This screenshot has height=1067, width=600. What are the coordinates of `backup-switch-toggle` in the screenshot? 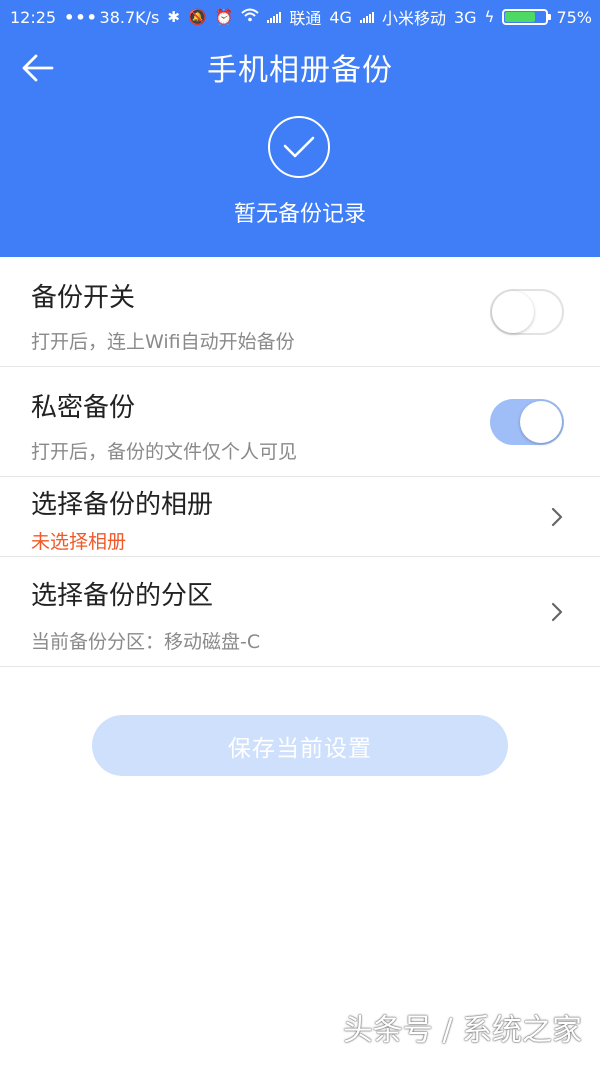 It's located at (527, 312).